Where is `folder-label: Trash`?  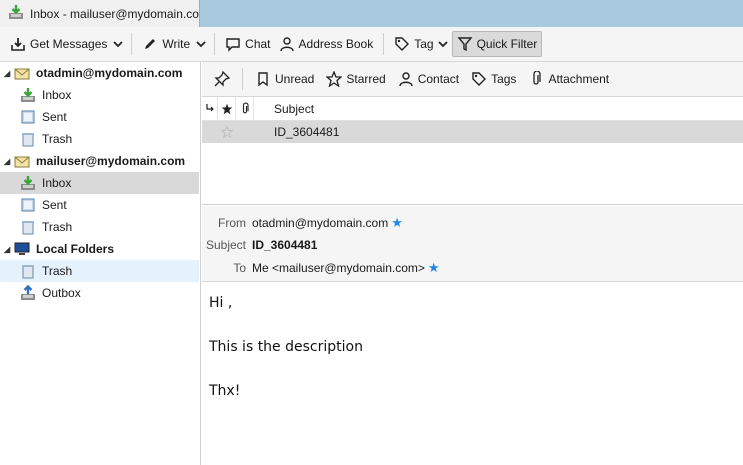
folder-label: Trash is located at coordinates (57, 139).